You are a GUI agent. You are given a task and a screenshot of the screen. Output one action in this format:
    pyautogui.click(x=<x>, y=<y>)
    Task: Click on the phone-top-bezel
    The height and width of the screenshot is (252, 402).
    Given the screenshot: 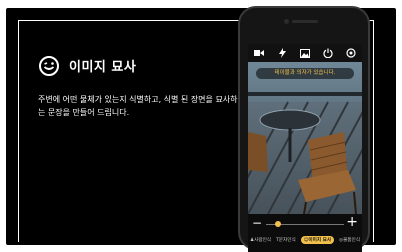 What is the action you would take?
    pyautogui.click(x=304, y=23)
    